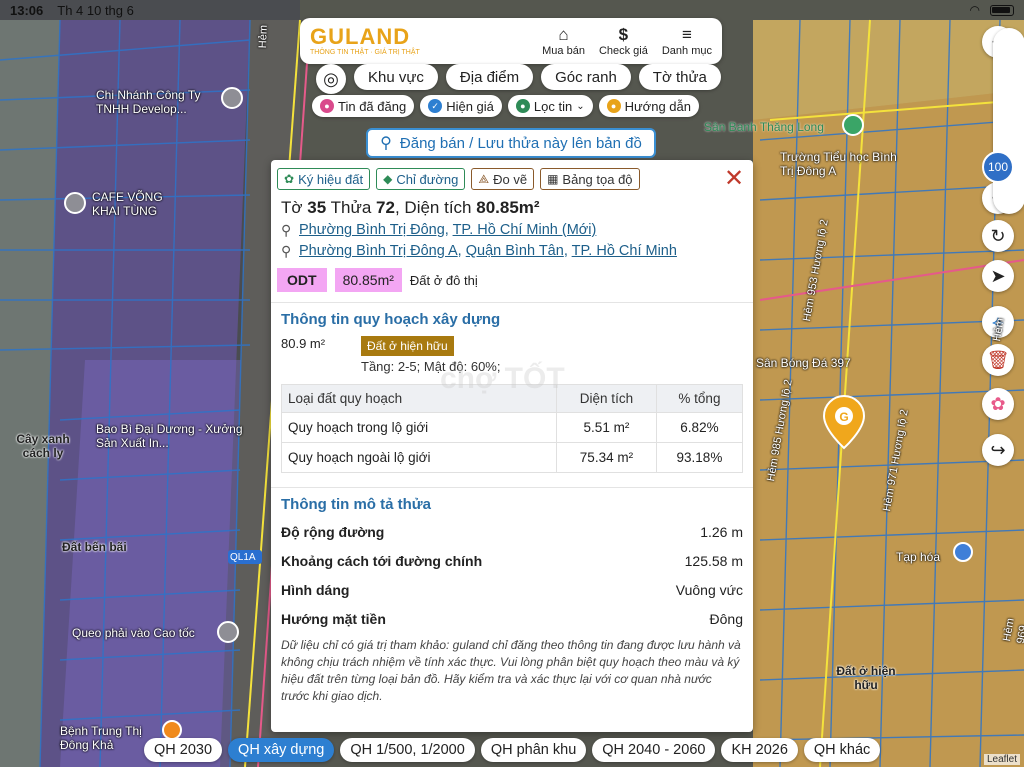 This screenshot has width=1024, height=767. Describe the element at coordinates (303, 343) in the screenshot. I see `planning-area: 80.9 m²` at that location.